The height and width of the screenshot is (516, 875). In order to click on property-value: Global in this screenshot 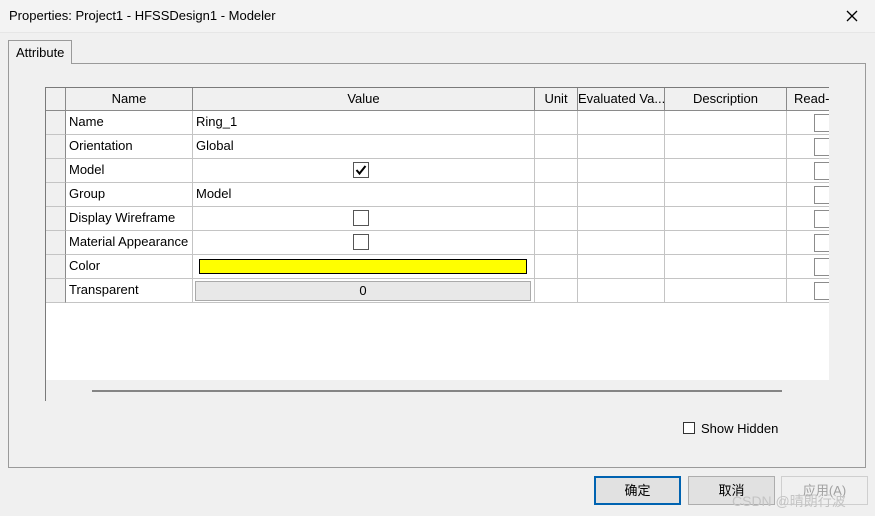, I will do `click(364, 147)`.